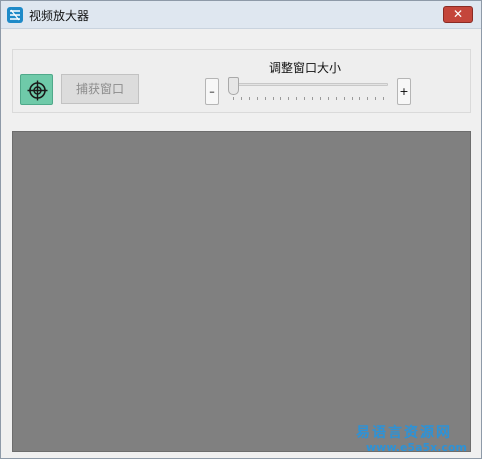 This screenshot has height=459, width=482. Describe the element at coordinates (458, 14) in the screenshot. I see `close-button: ✕` at that location.